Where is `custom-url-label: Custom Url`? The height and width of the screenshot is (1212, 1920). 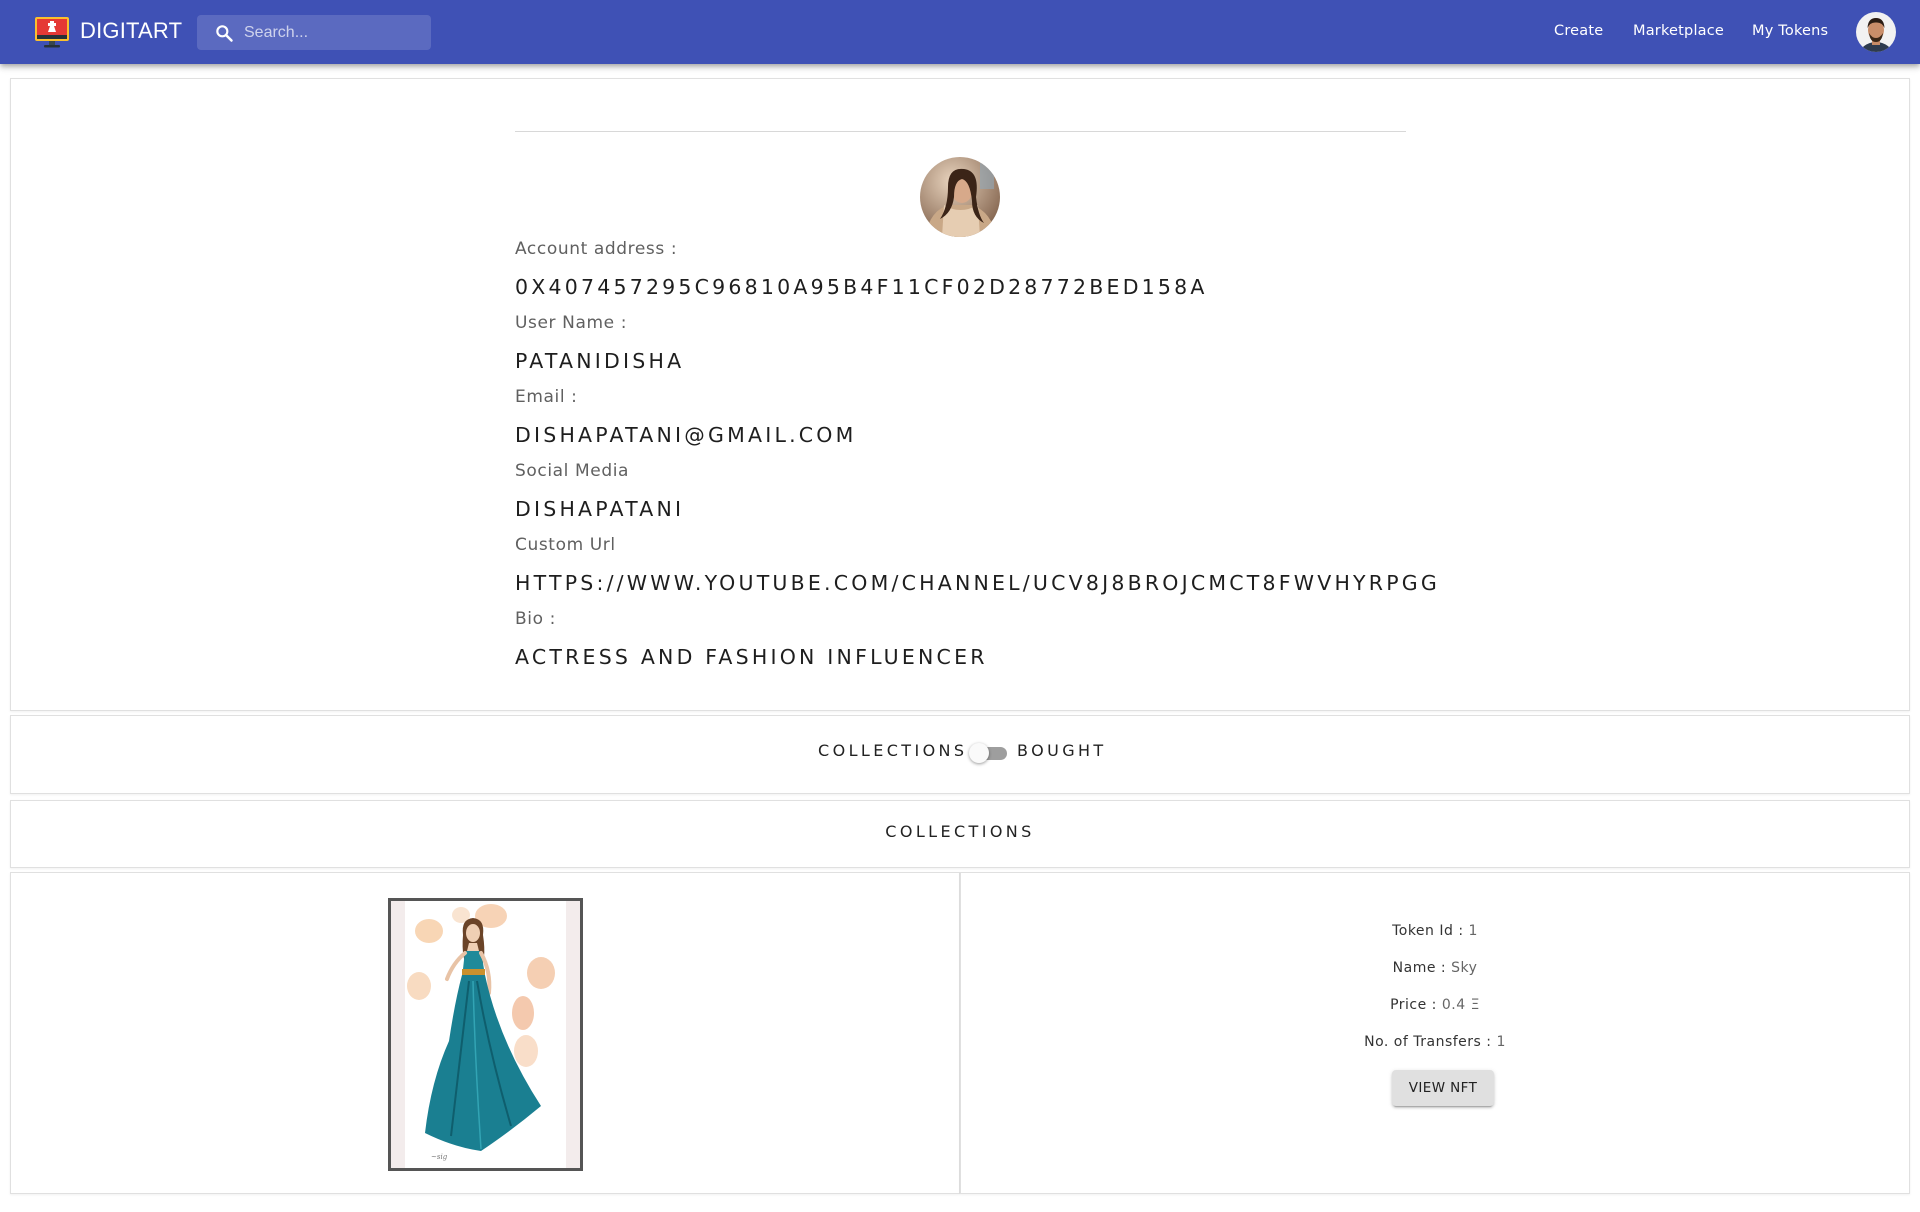 custom-url-label: Custom Url is located at coordinates (565, 545).